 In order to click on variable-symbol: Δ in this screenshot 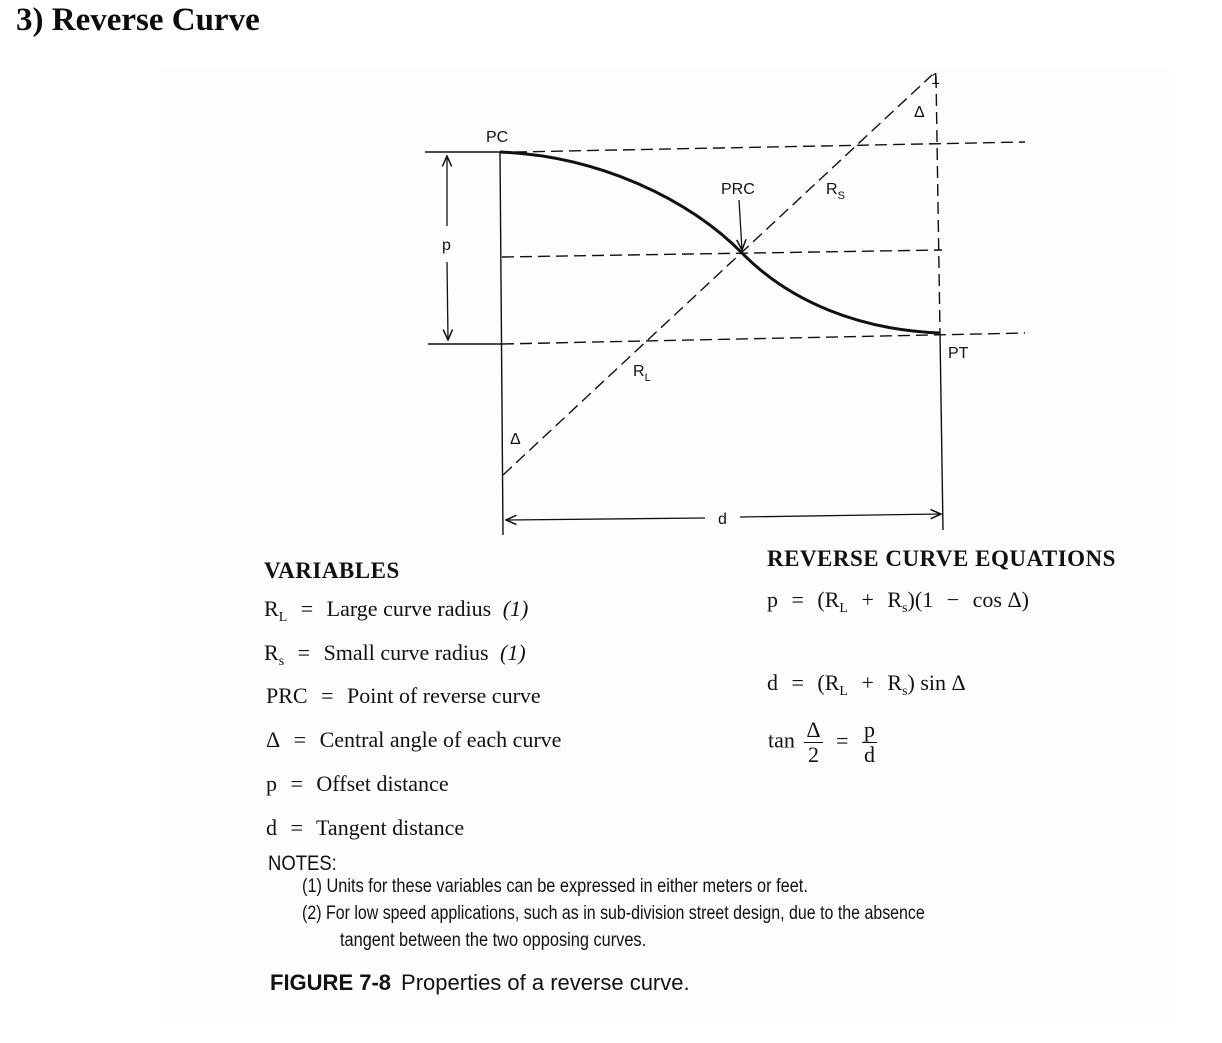, I will do `click(273, 739)`.